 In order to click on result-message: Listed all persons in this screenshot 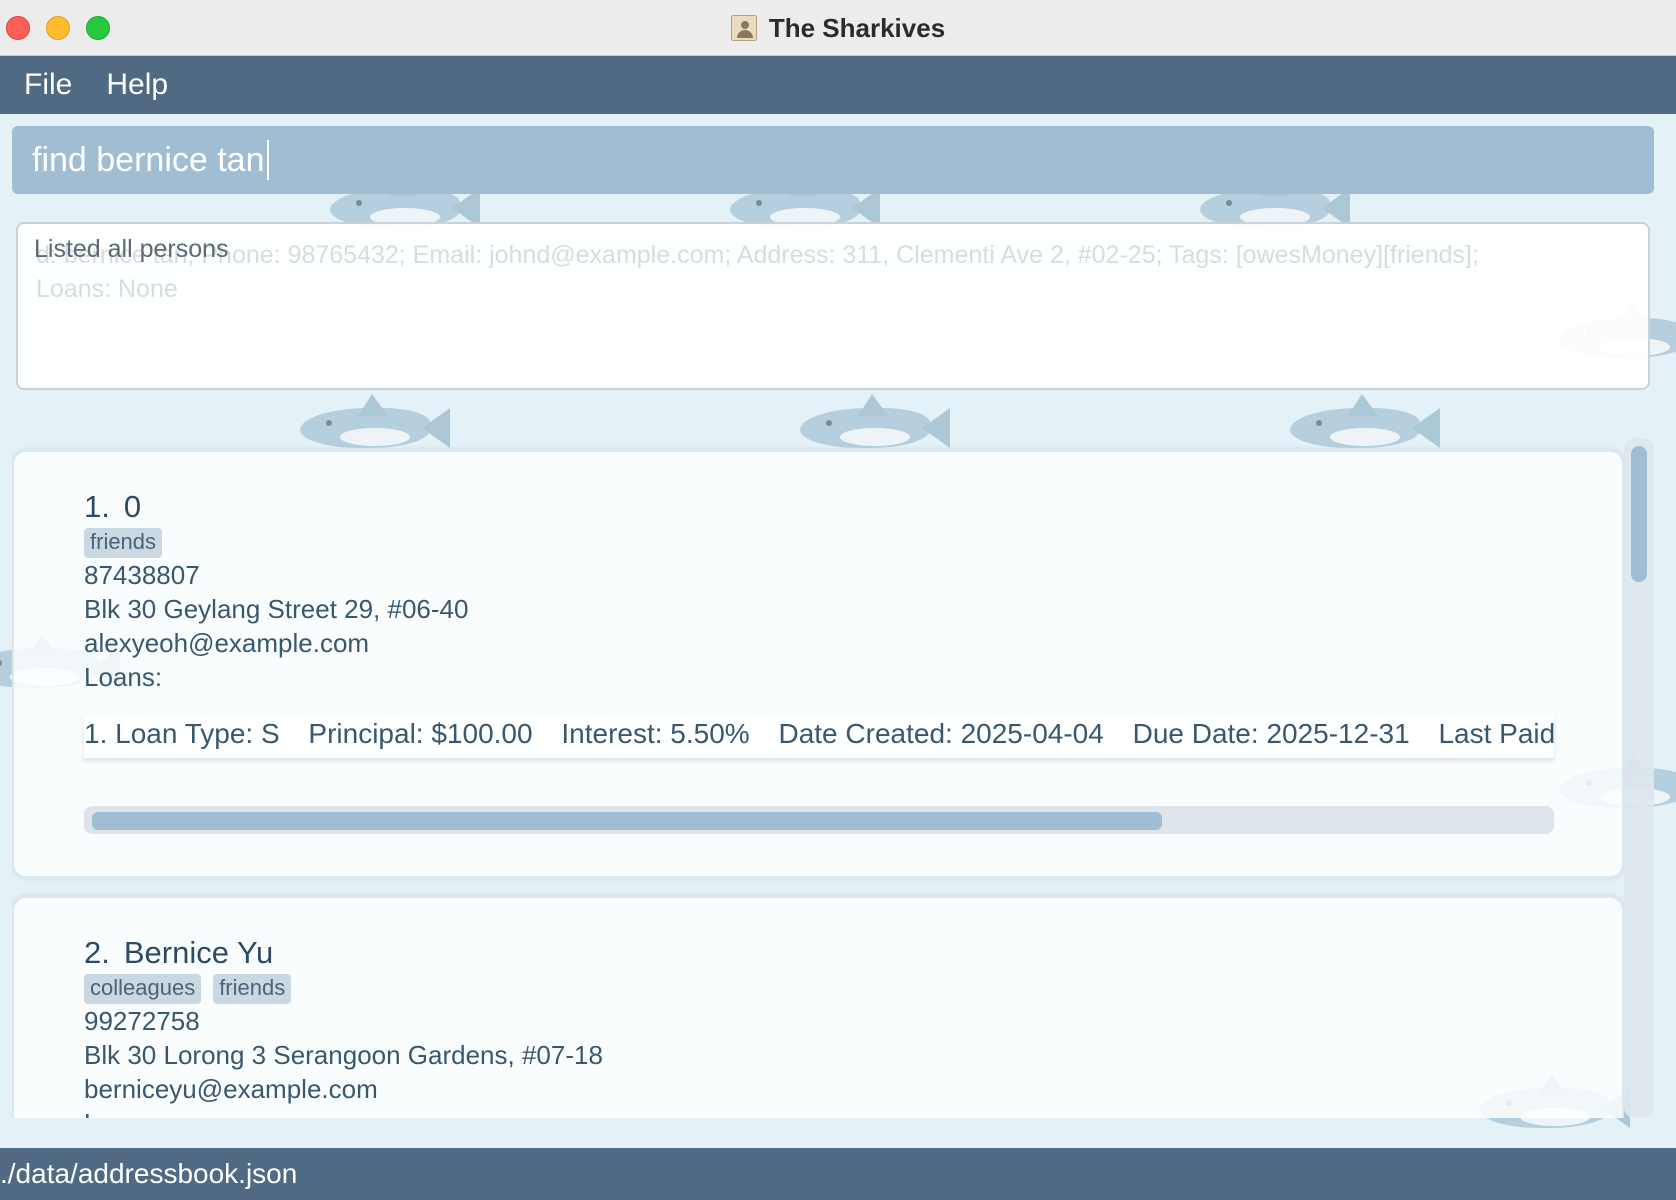, I will do `click(131, 249)`.